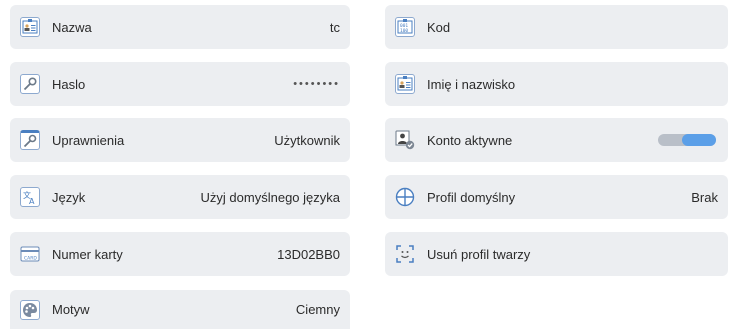 This screenshot has width=738, height=329. Describe the element at coordinates (180, 309) in the screenshot. I see `theme-field: Motyw Ciemny` at that location.